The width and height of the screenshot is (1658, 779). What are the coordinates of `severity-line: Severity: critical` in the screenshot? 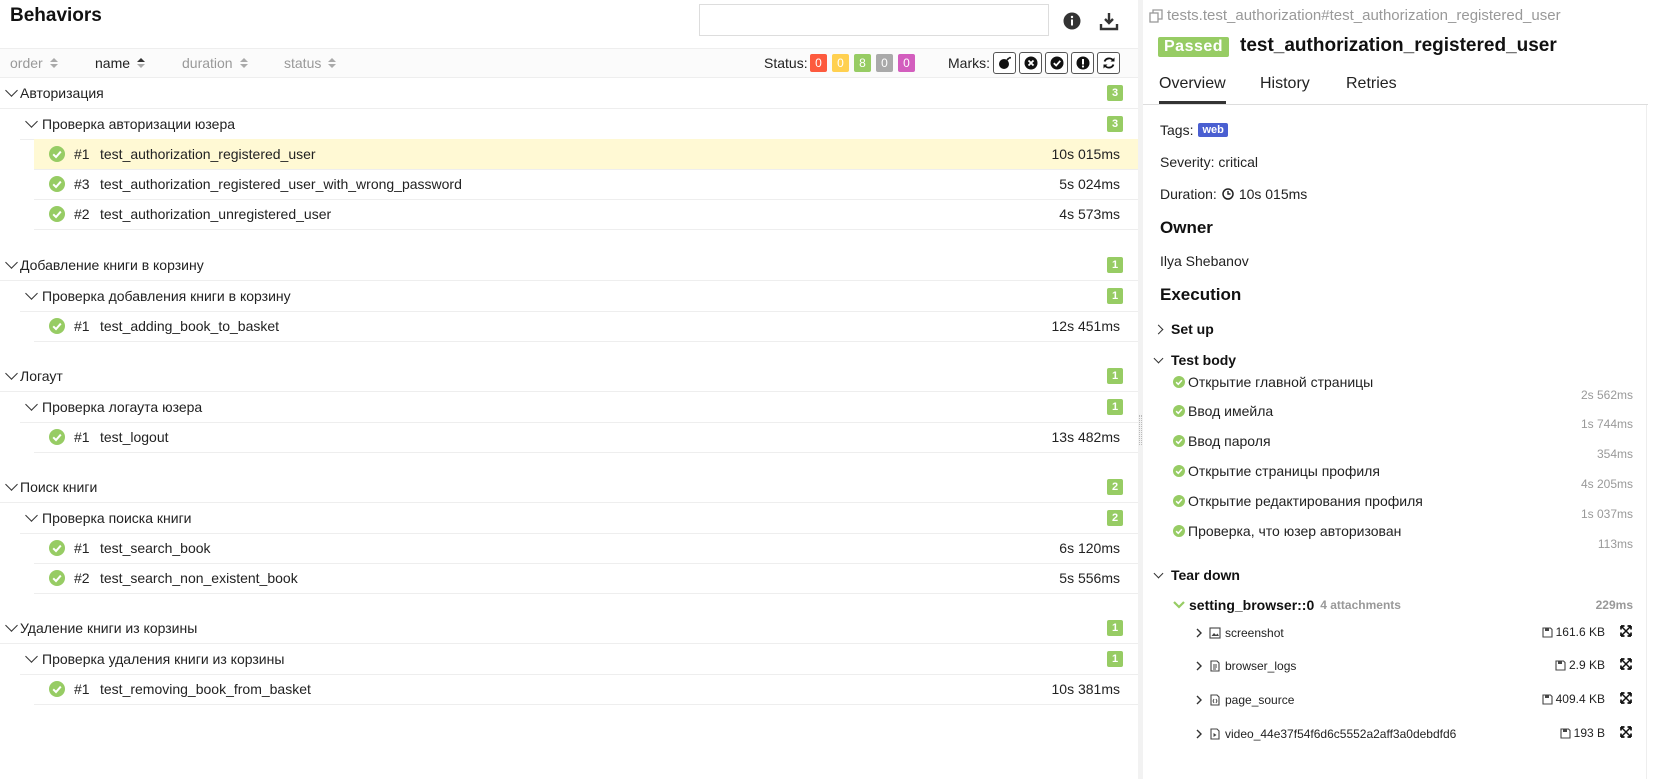 It's located at (1209, 162).